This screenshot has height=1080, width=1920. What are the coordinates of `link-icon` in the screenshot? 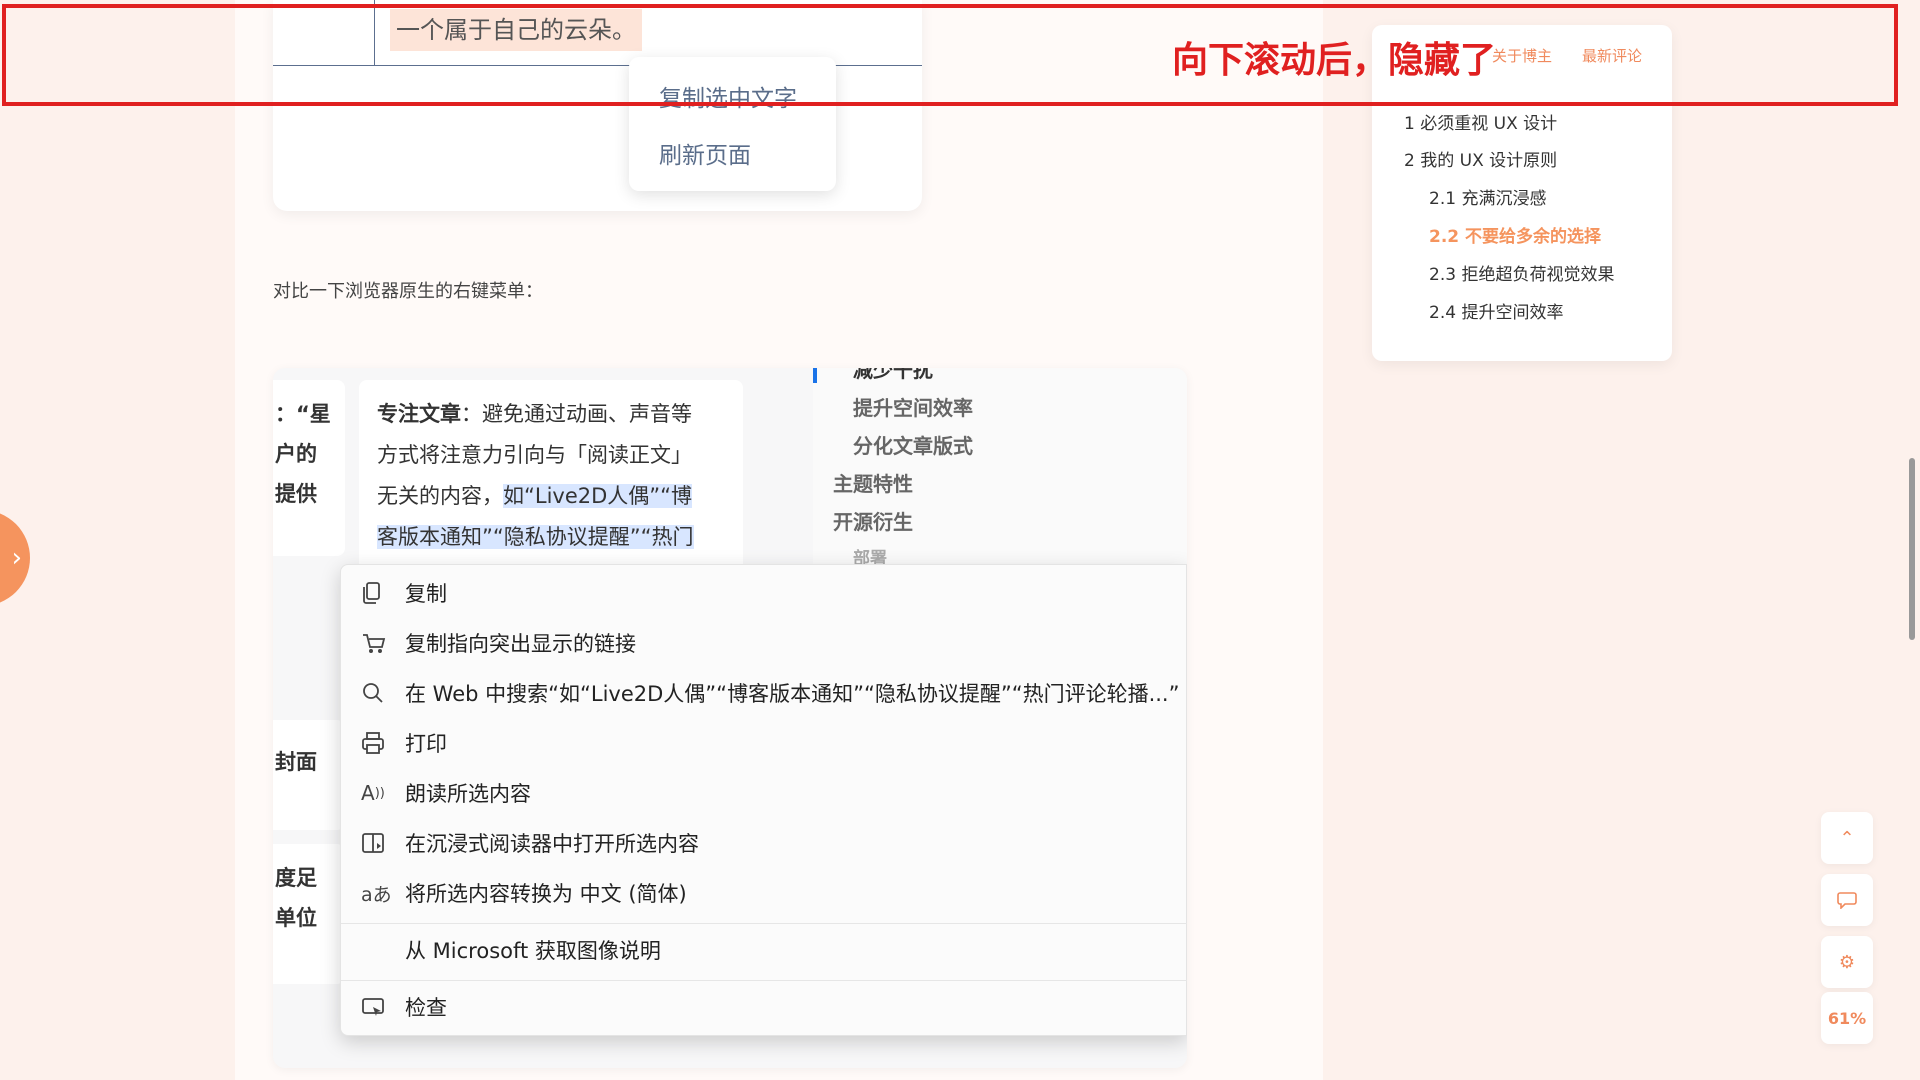 It's located at (378, 643).